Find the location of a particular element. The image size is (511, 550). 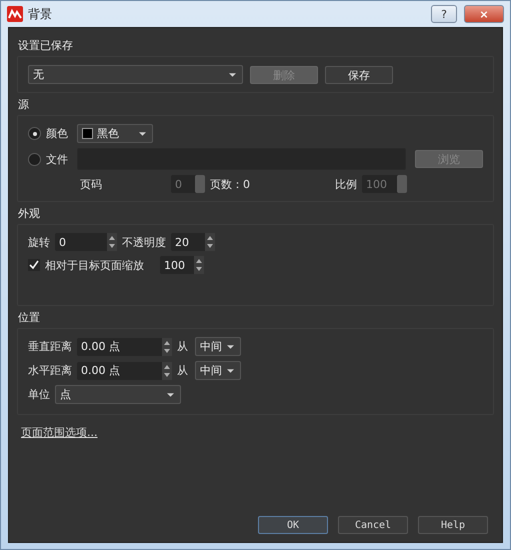

section-heading: 源 is located at coordinates (24, 104).